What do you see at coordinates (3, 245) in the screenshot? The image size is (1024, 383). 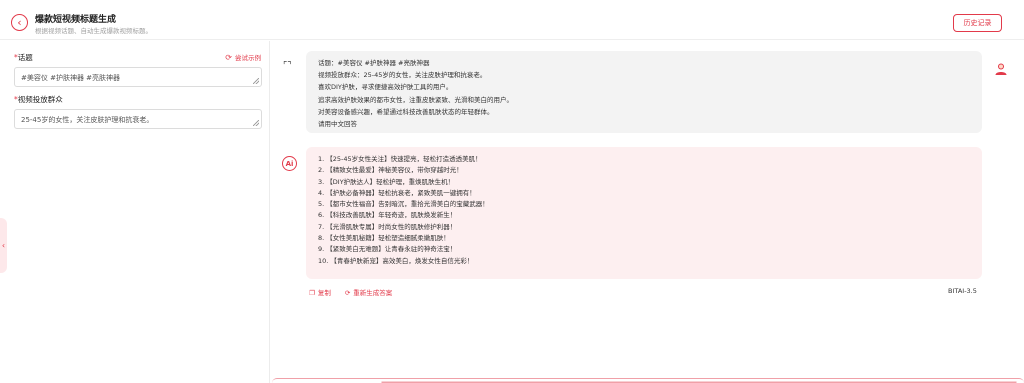 I see `collapse-panel-chevron-left-icon: ‹` at bounding box center [3, 245].